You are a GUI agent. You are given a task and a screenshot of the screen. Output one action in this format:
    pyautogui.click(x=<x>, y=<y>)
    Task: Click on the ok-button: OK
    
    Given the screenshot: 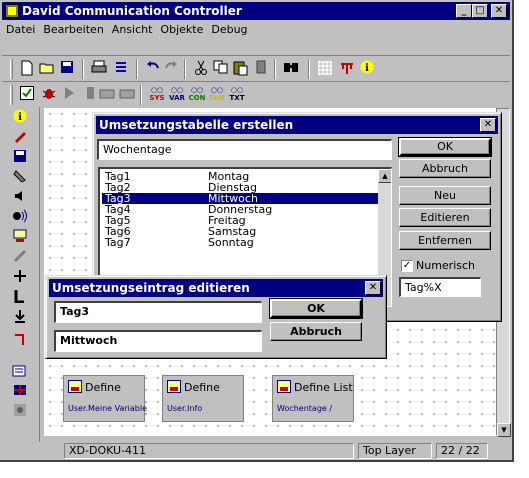 What is the action you would take?
    pyautogui.click(x=445, y=147)
    